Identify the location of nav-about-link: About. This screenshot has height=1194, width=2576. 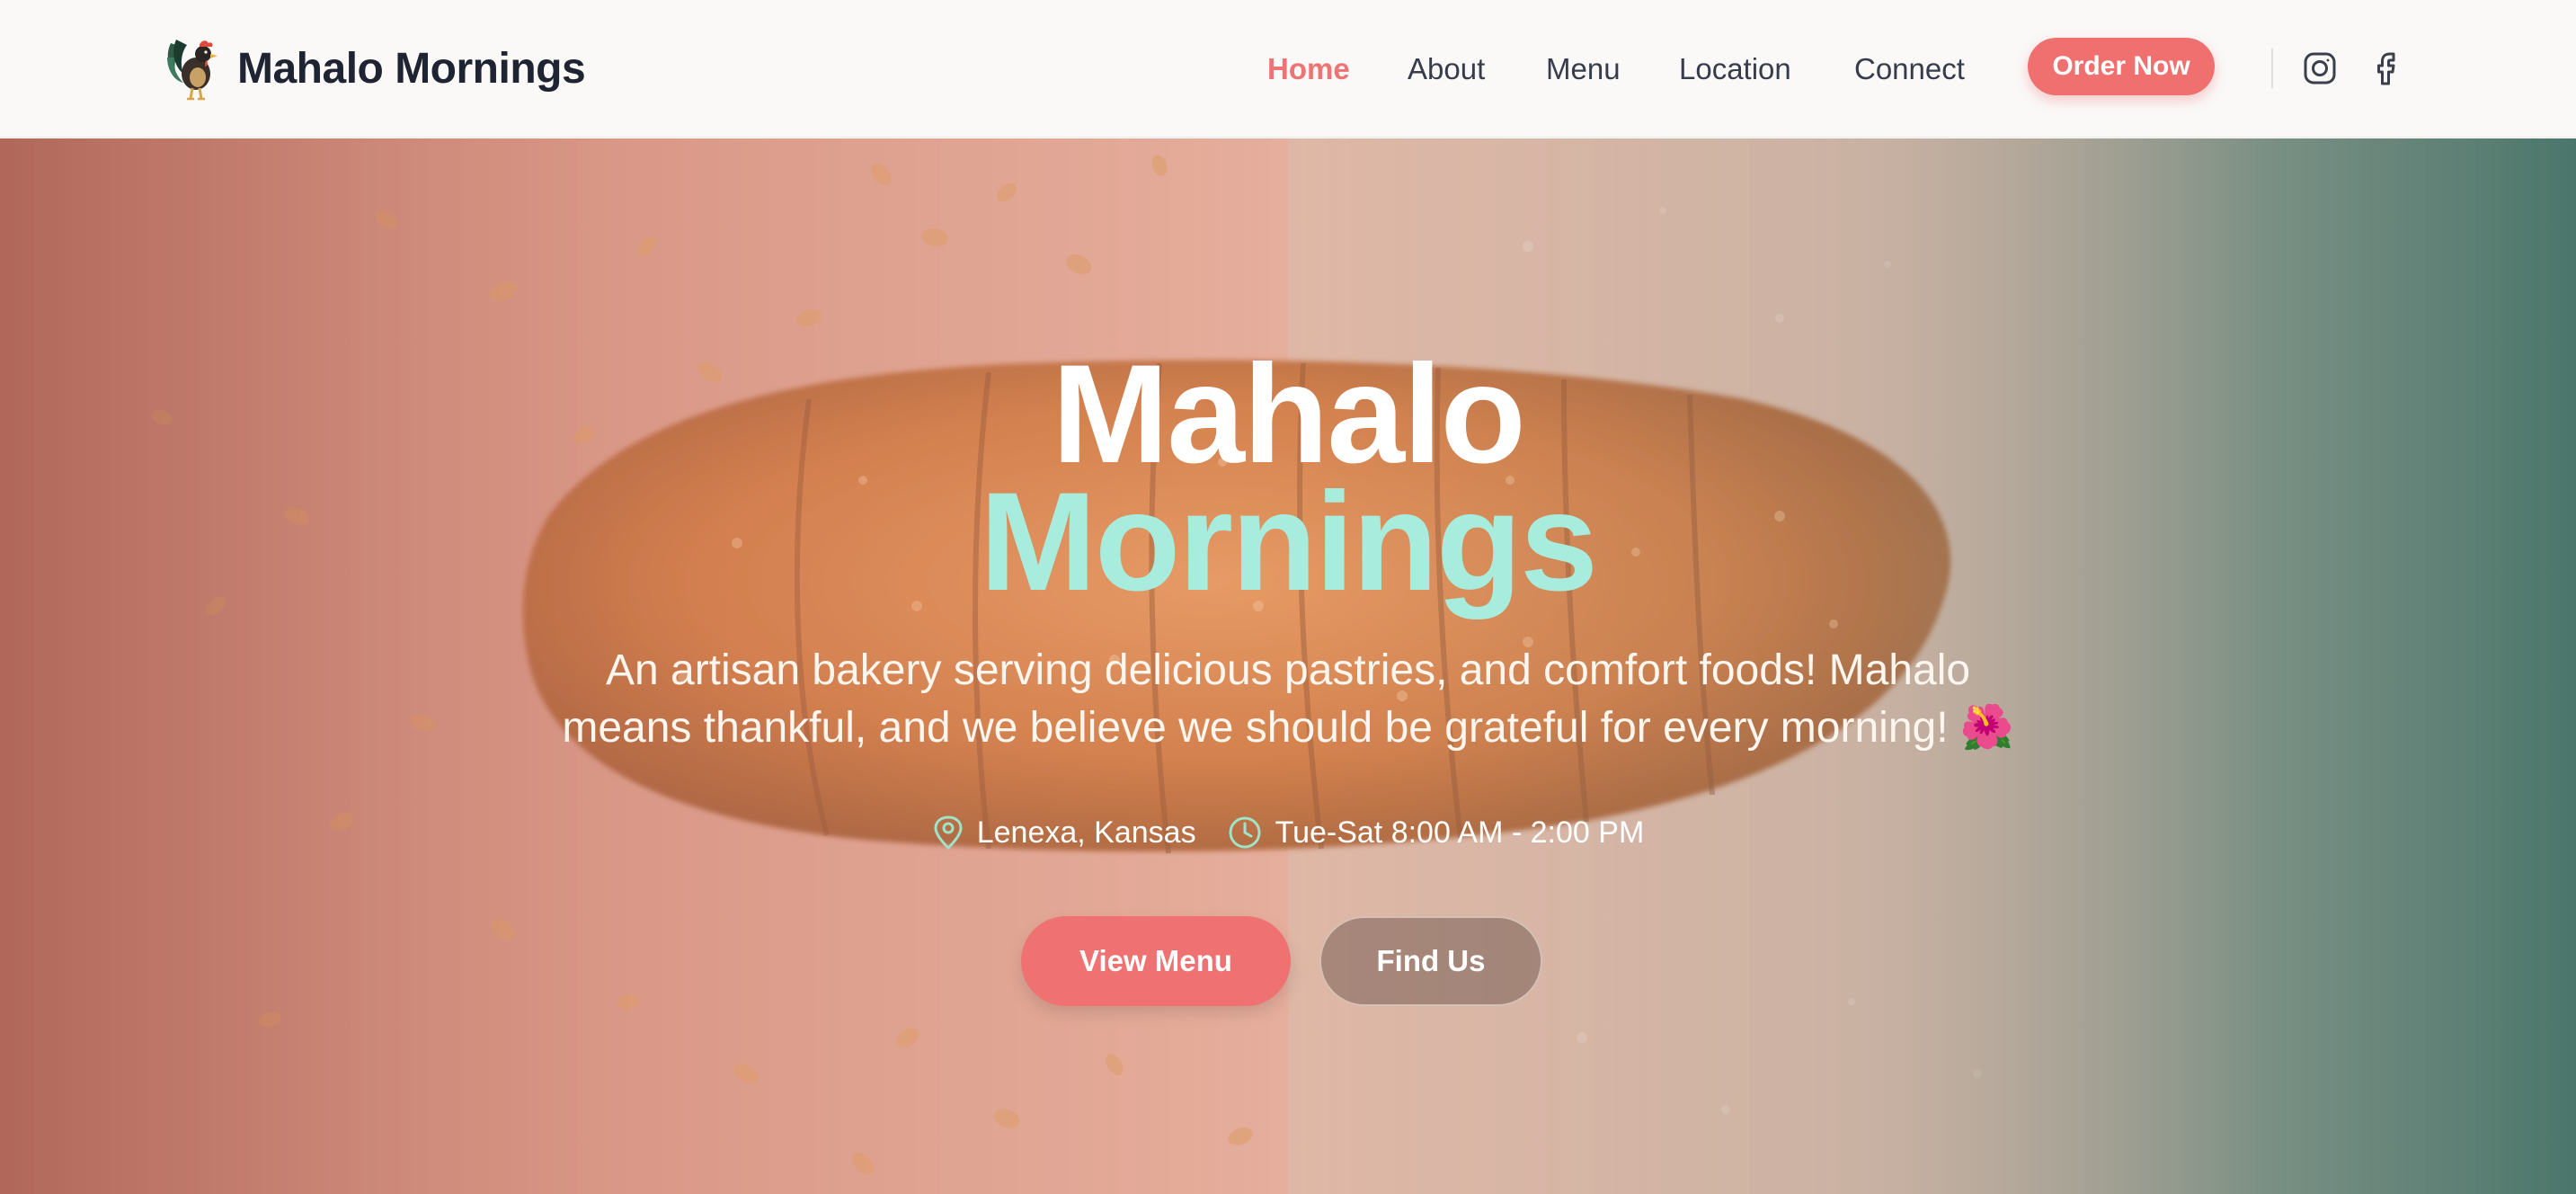
(1446, 69).